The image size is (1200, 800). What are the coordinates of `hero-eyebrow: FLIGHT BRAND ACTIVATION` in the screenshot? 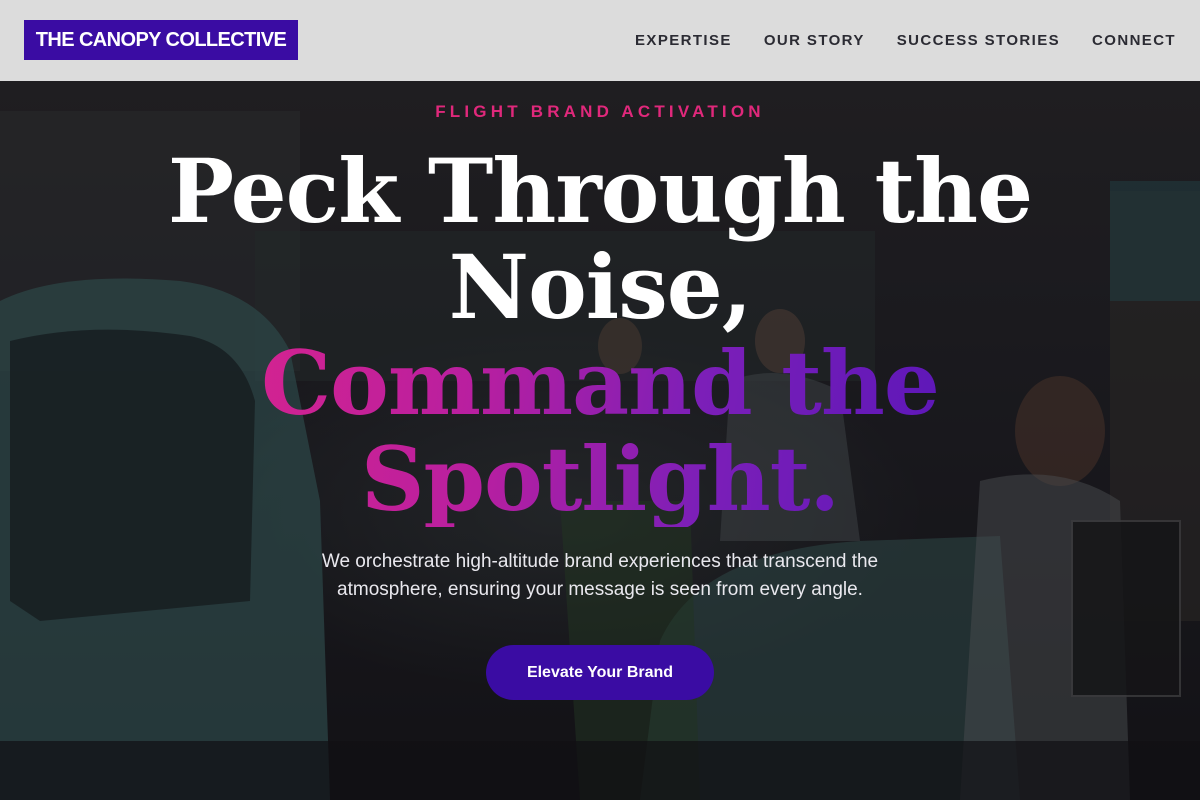 It's located at (600, 111).